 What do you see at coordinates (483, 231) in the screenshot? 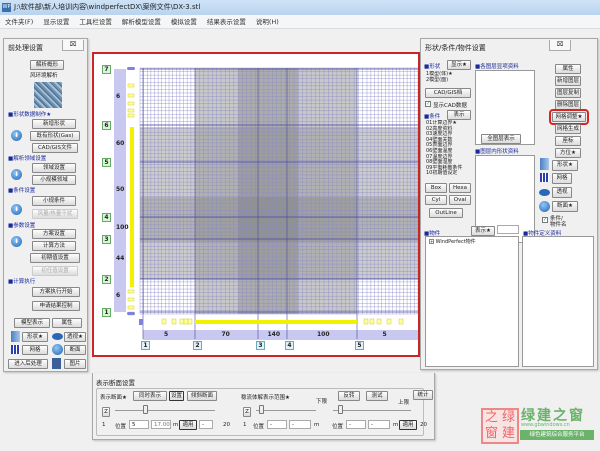
I see `object-show-button: 表示★` at bounding box center [483, 231].